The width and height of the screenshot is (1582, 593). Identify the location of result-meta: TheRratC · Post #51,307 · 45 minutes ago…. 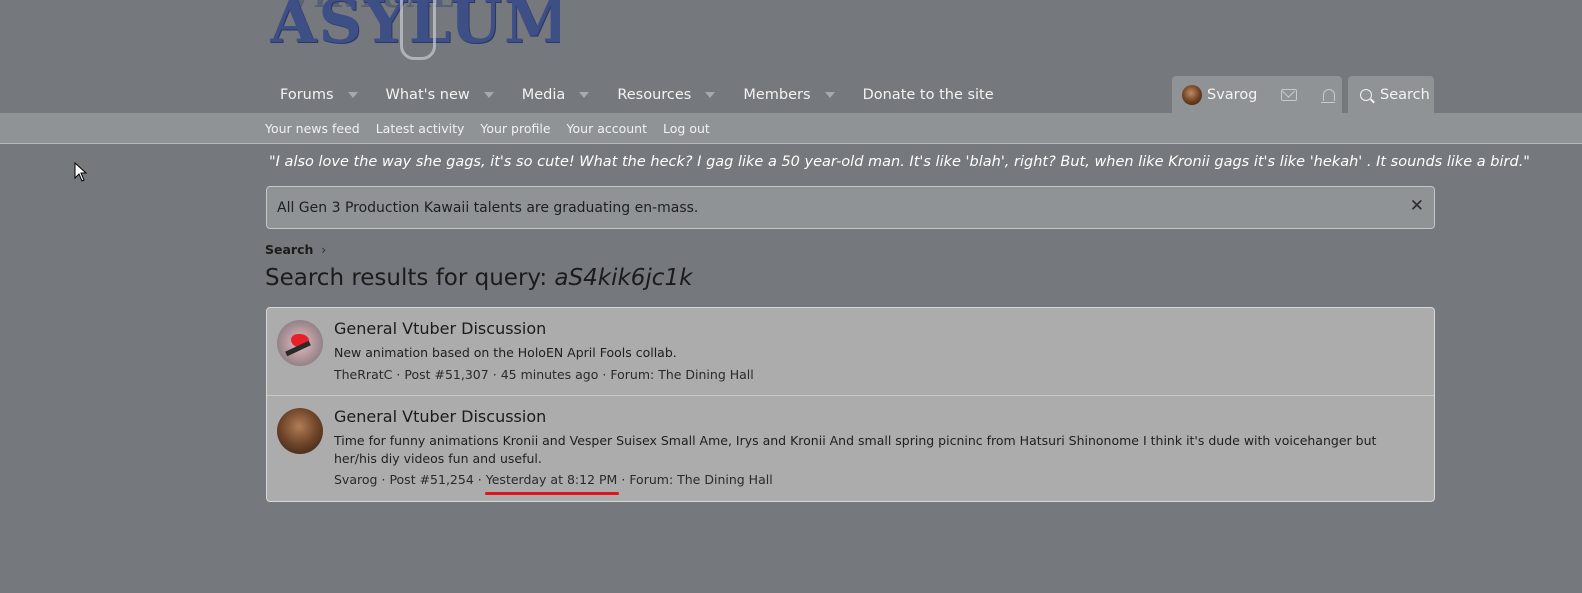
(544, 374).